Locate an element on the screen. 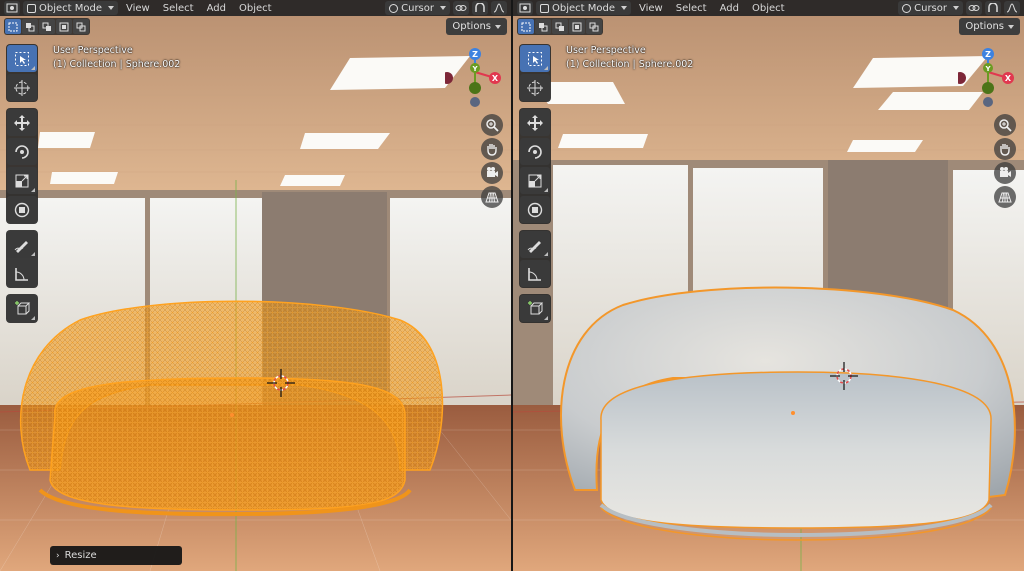 The width and height of the screenshot is (1024, 571). chevron-right-icon: › is located at coordinates (58, 555).